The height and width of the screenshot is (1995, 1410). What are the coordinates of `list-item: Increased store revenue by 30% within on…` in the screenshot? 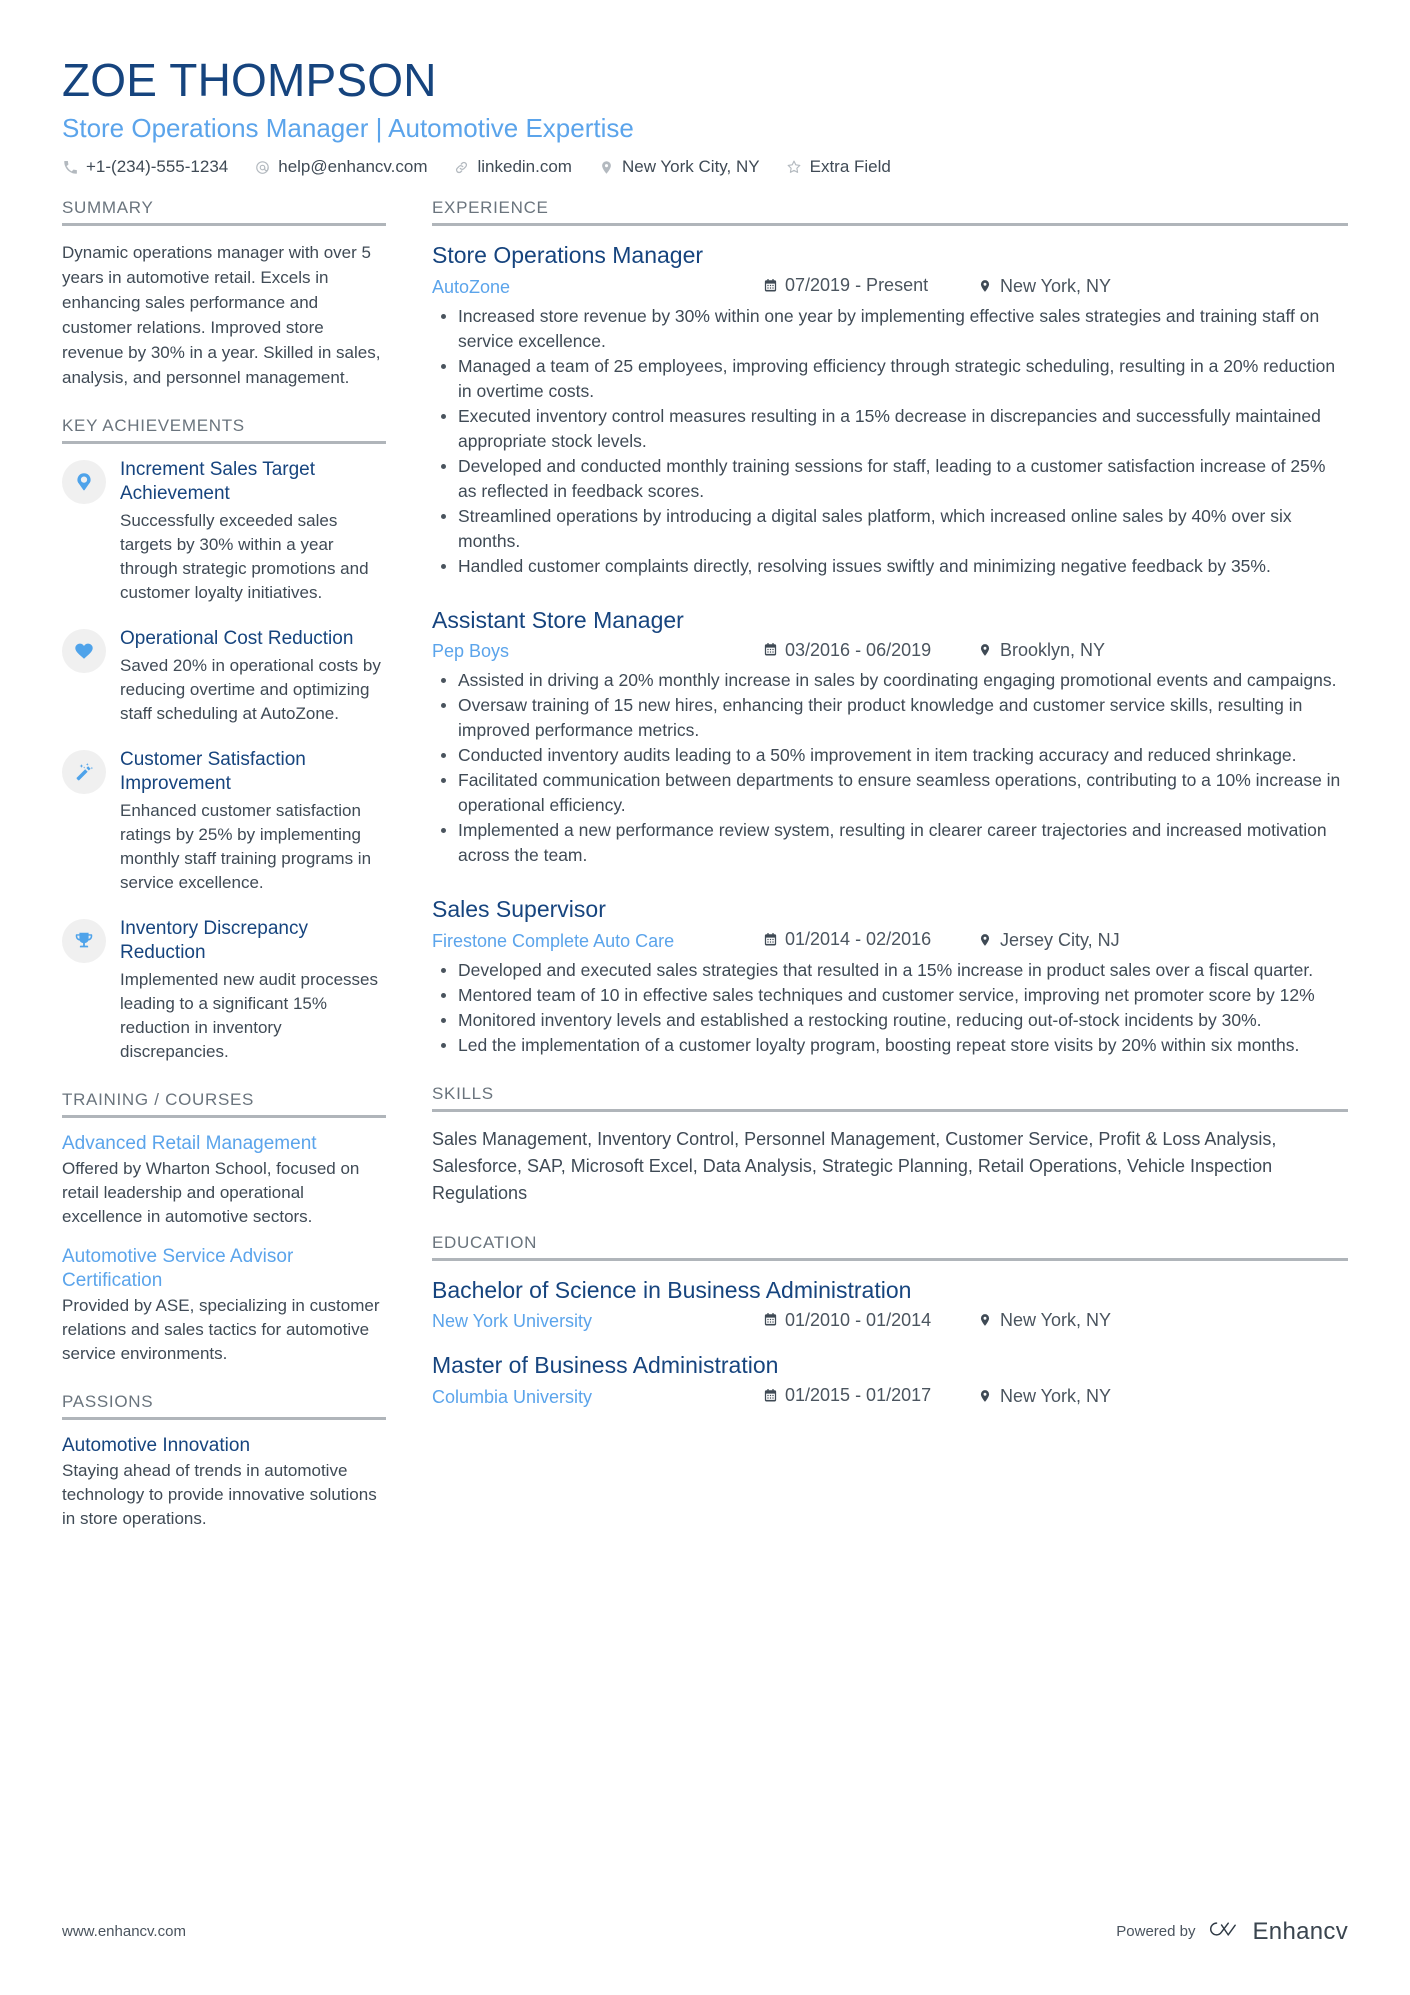 It's located at (894, 329).